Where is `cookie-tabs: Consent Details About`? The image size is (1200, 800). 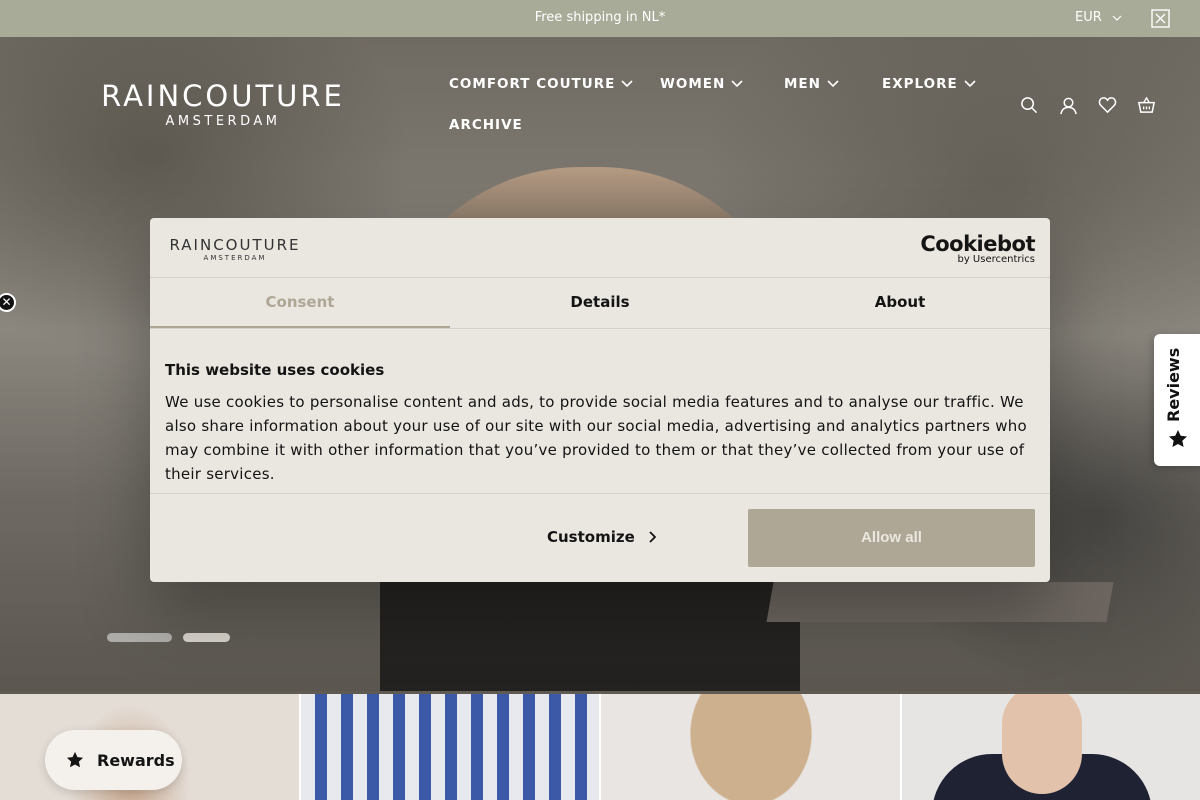 cookie-tabs: Consent Details About is located at coordinates (600, 303).